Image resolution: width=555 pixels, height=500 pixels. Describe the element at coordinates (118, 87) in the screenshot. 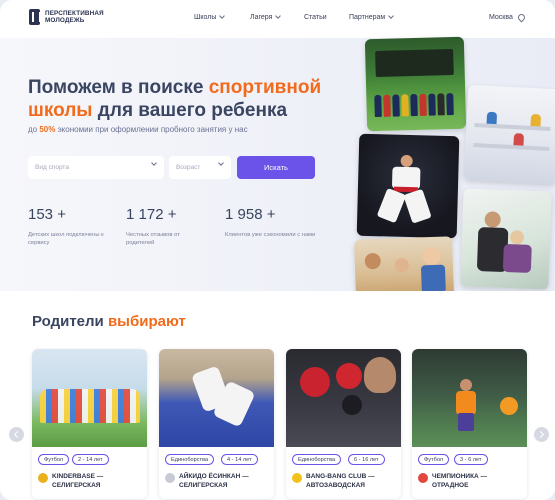

I see `hero-title-part1: Поможем в поиске` at that location.